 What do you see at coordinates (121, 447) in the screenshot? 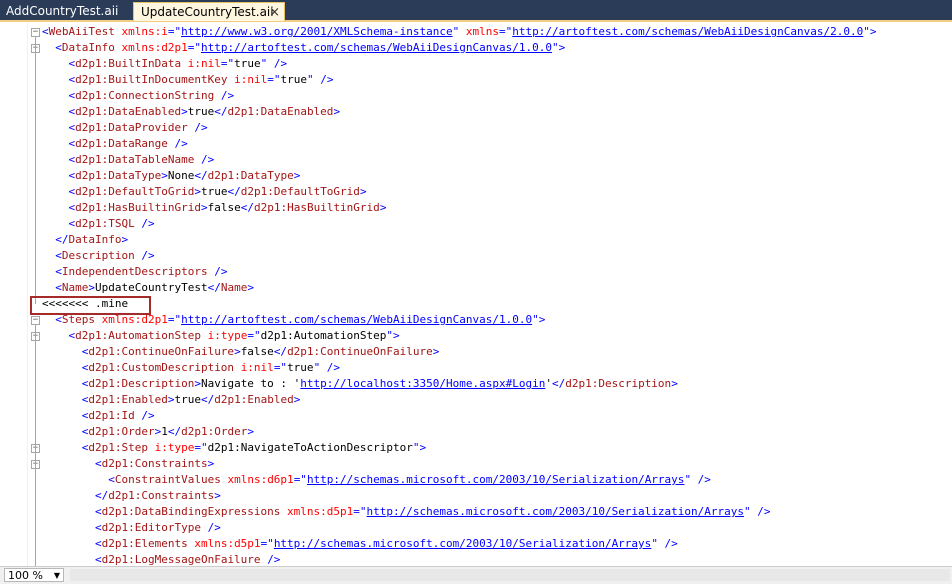
I see `code-token: d2p1:Step` at bounding box center [121, 447].